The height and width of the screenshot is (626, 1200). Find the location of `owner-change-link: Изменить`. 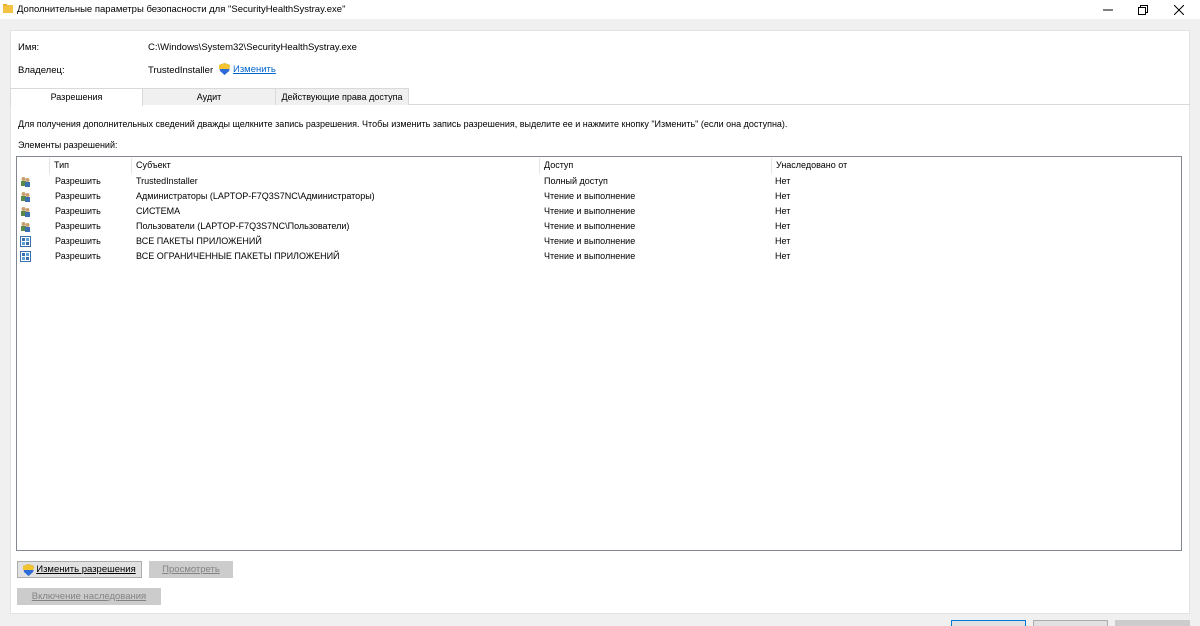

owner-change-link: Изменить is located at coordinates (247, 69).